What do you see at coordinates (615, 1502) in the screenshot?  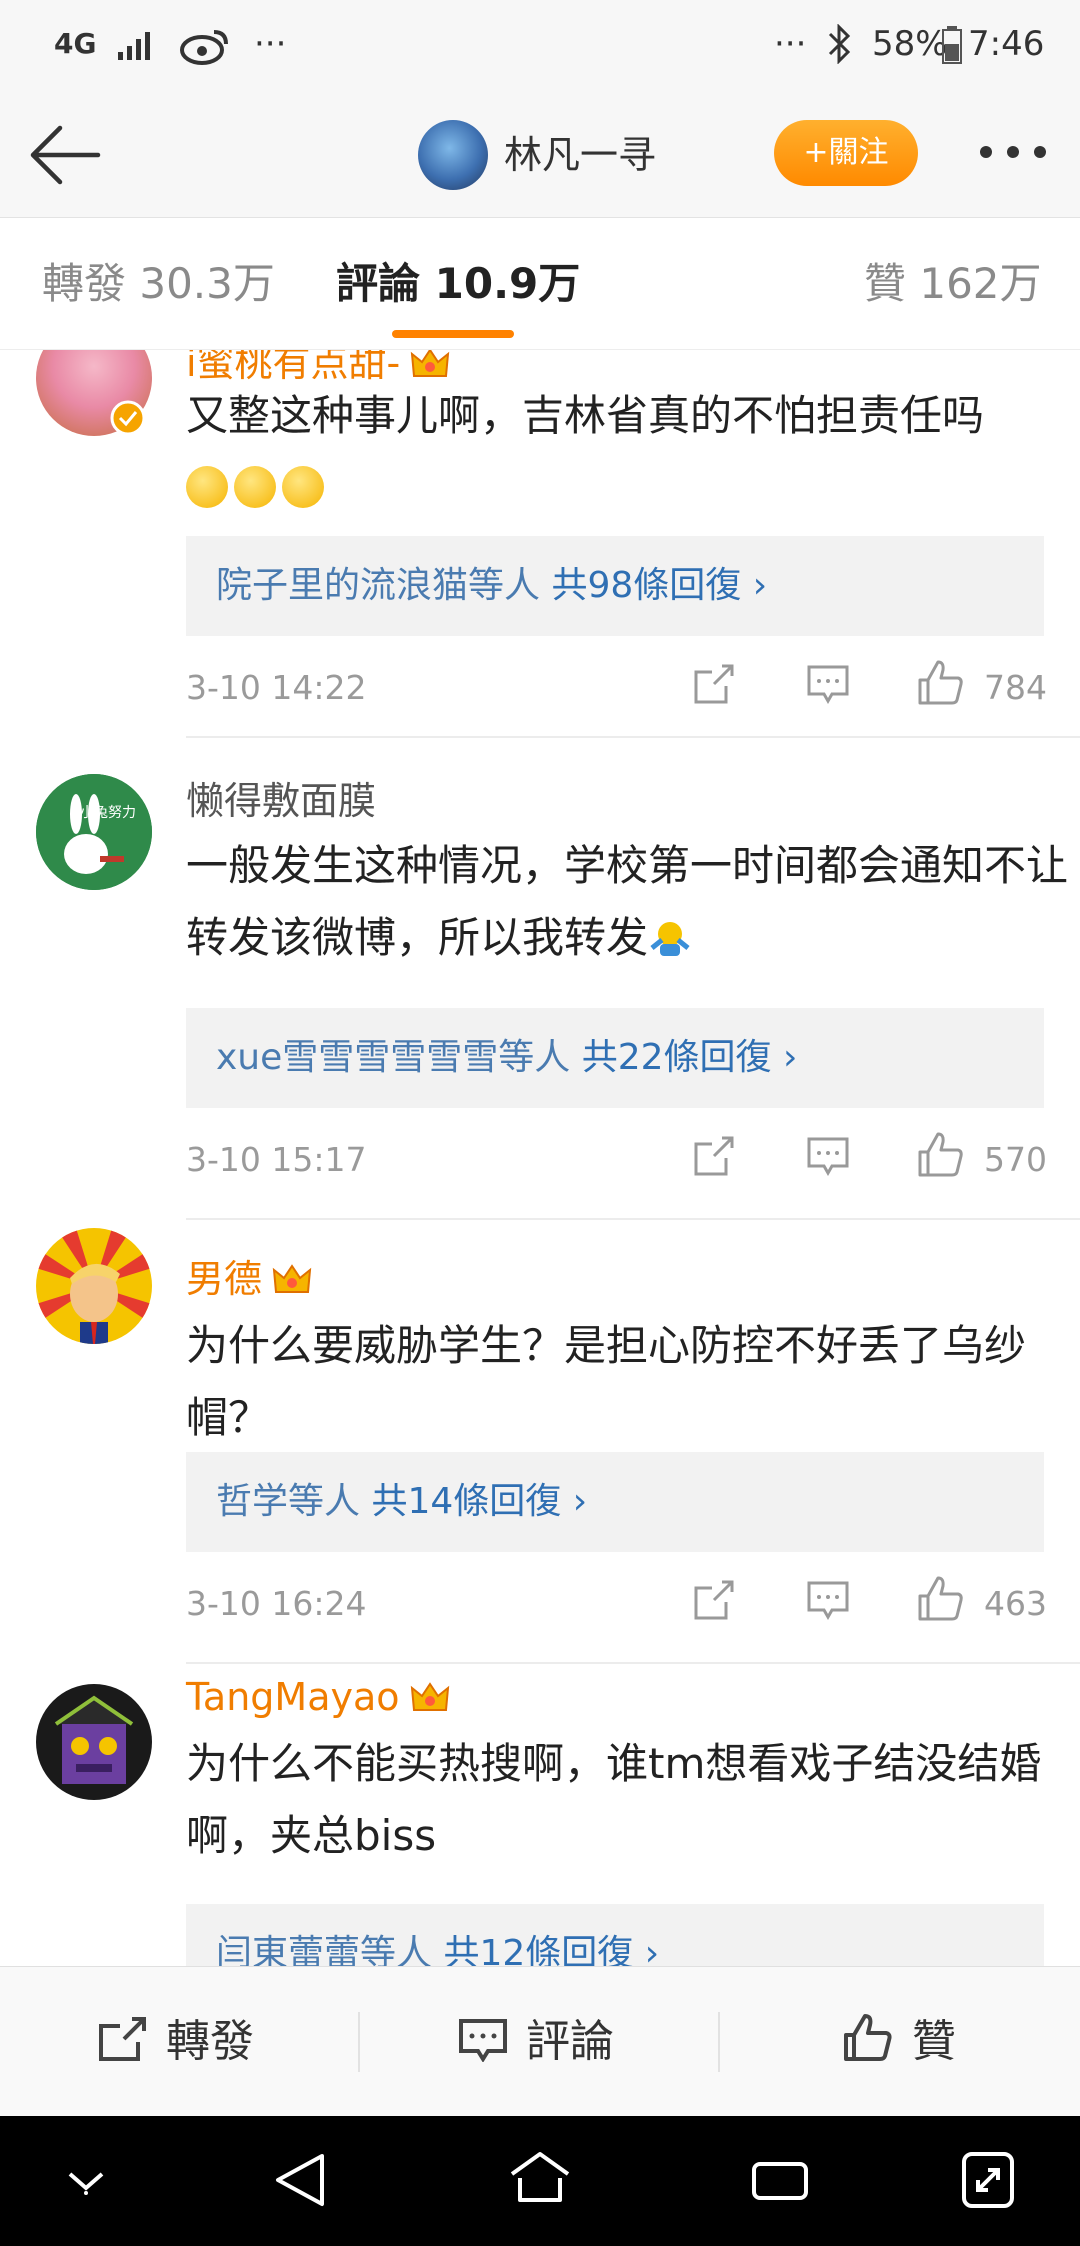 I see `reply-summary: 哲学等人 共14條回復 ›` at bounding box center [615, 1502].